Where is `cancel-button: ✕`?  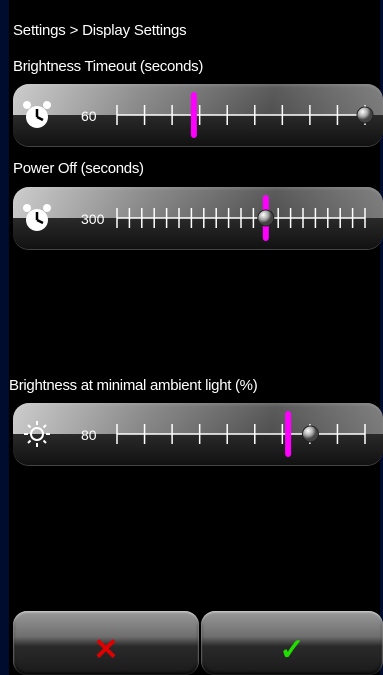
cancel-button: ✕ is located at coordinates (106, 643).